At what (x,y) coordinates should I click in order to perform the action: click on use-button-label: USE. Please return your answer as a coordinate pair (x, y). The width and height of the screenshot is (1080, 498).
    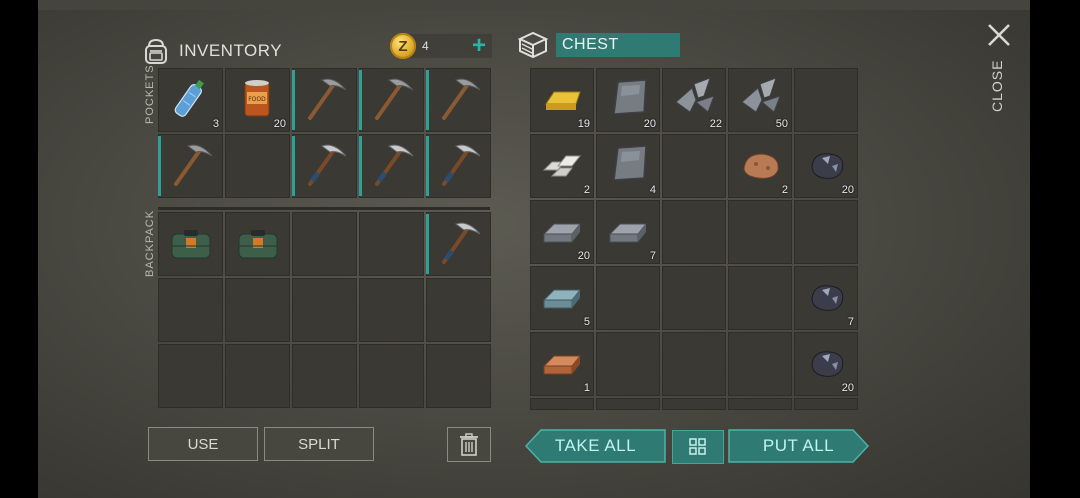
    Looking at the image, I should click on (203, 444).